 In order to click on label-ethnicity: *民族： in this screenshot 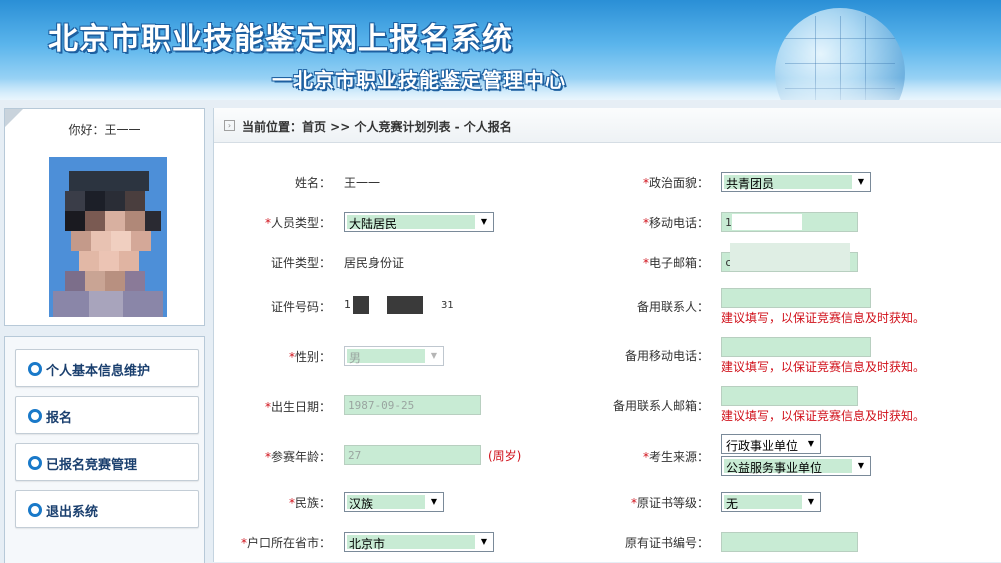, I will do `click(309, 503)`.